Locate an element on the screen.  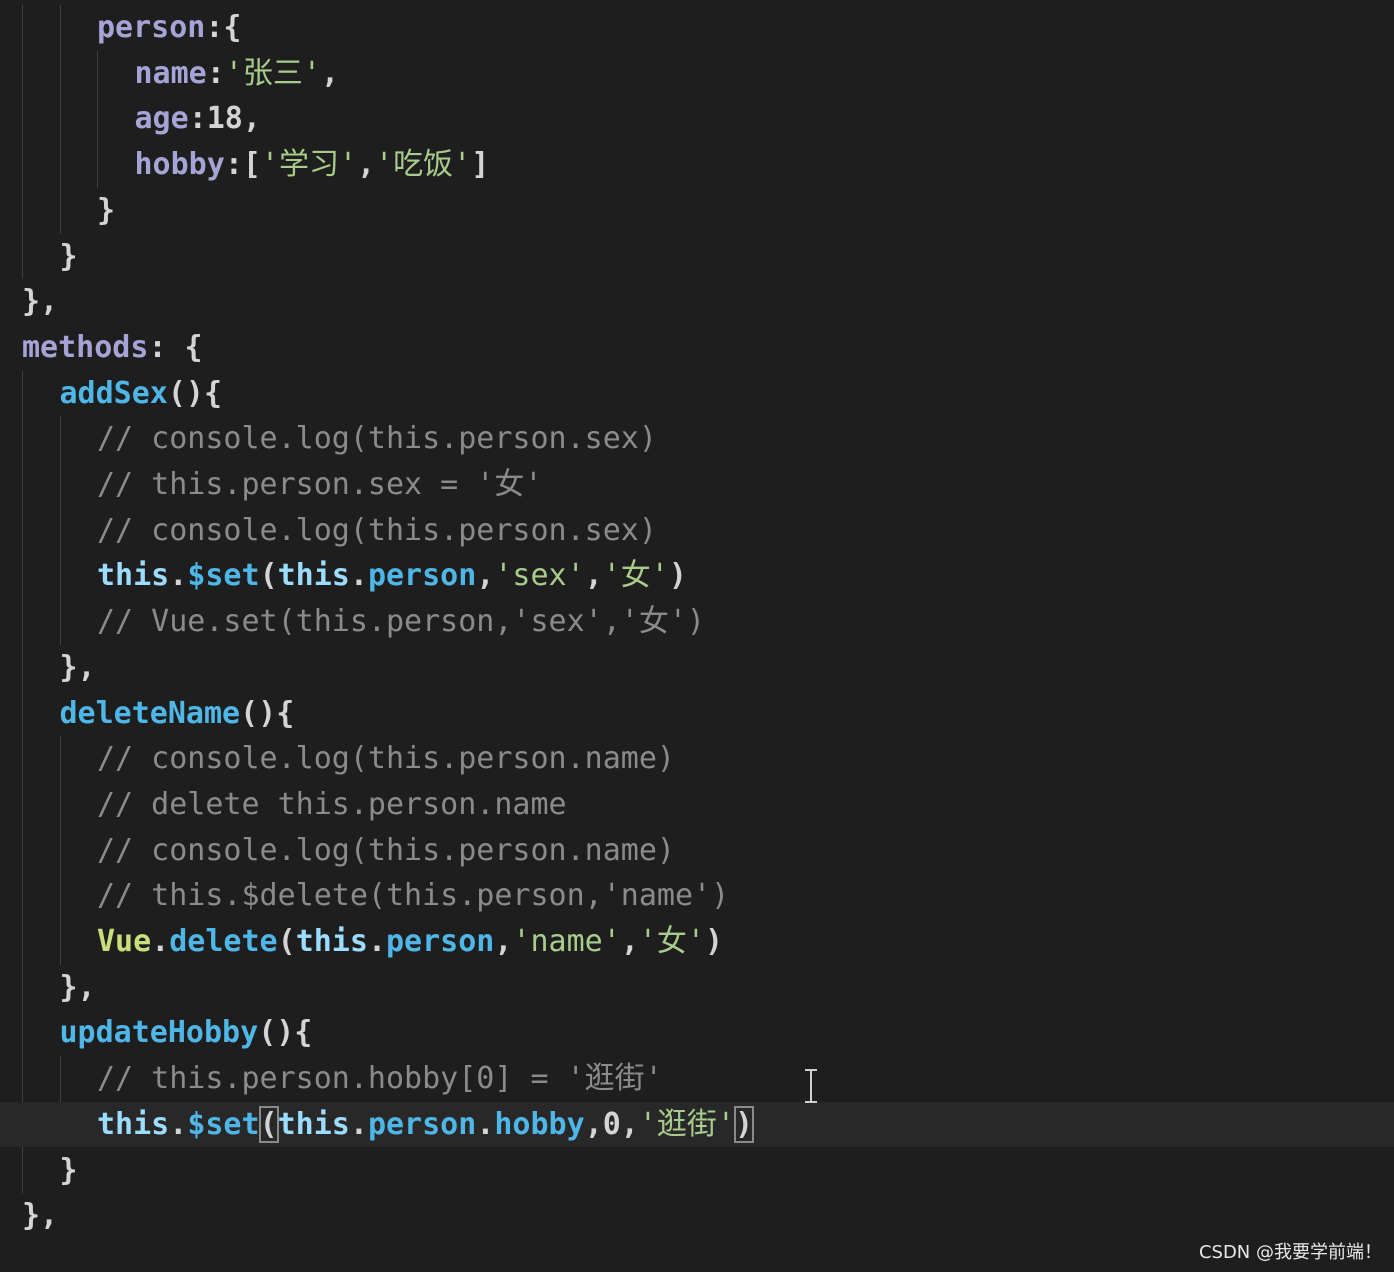
code-token-punct: :18, is located at coordinates (224, 119).